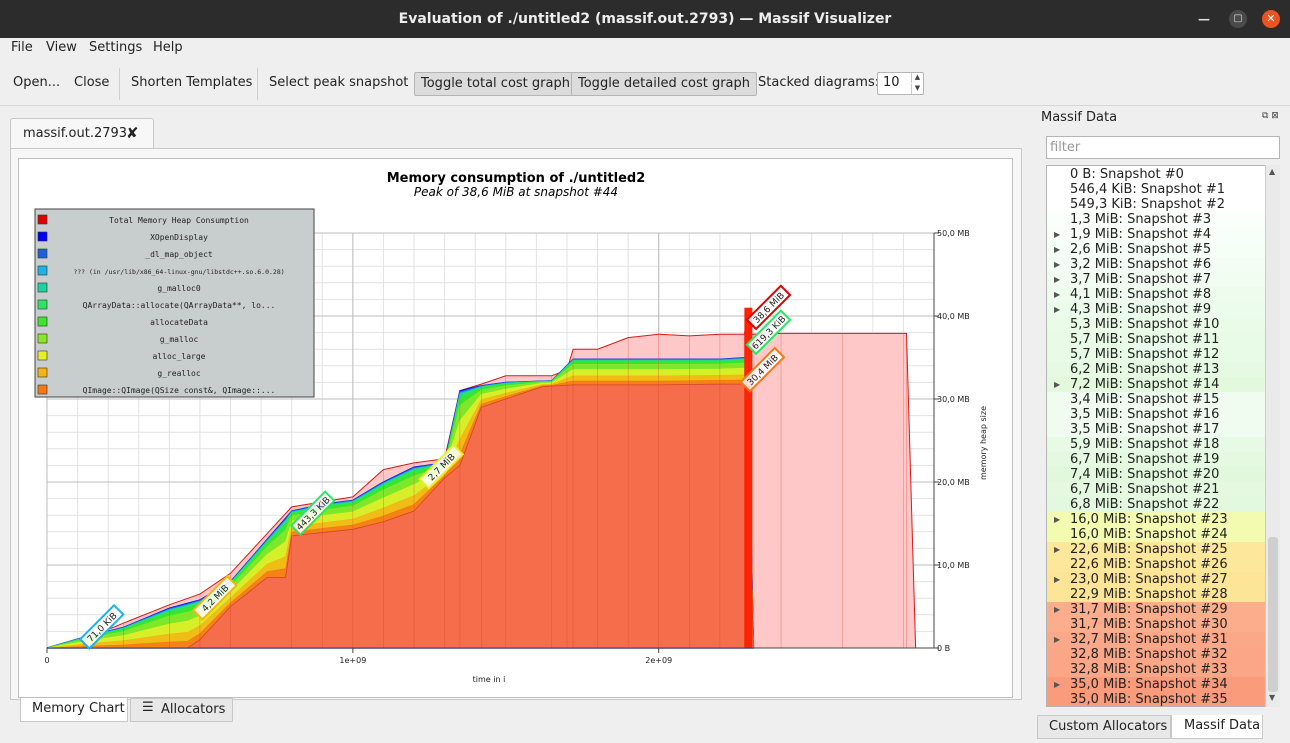 Image resolution: width=1290 pixels, height=743 pixels. I want to click on list-item: ▶ 4,3 MiB: Snapshot #9, so click(1156, 309).